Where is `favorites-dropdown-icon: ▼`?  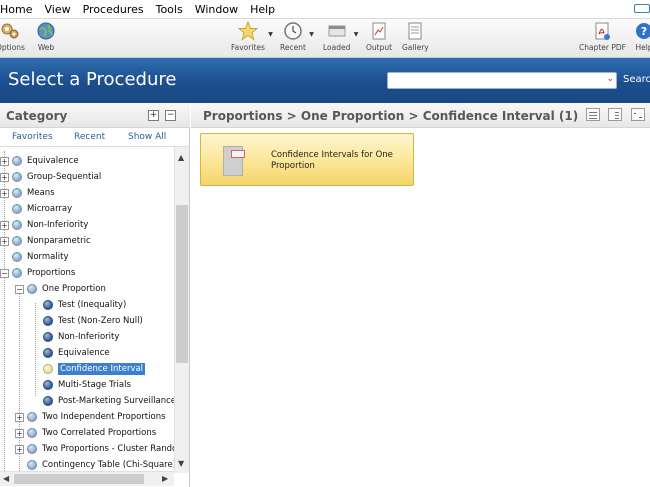
favorites-dropdown-icon: ▼ is located at coordinates (270, 34).